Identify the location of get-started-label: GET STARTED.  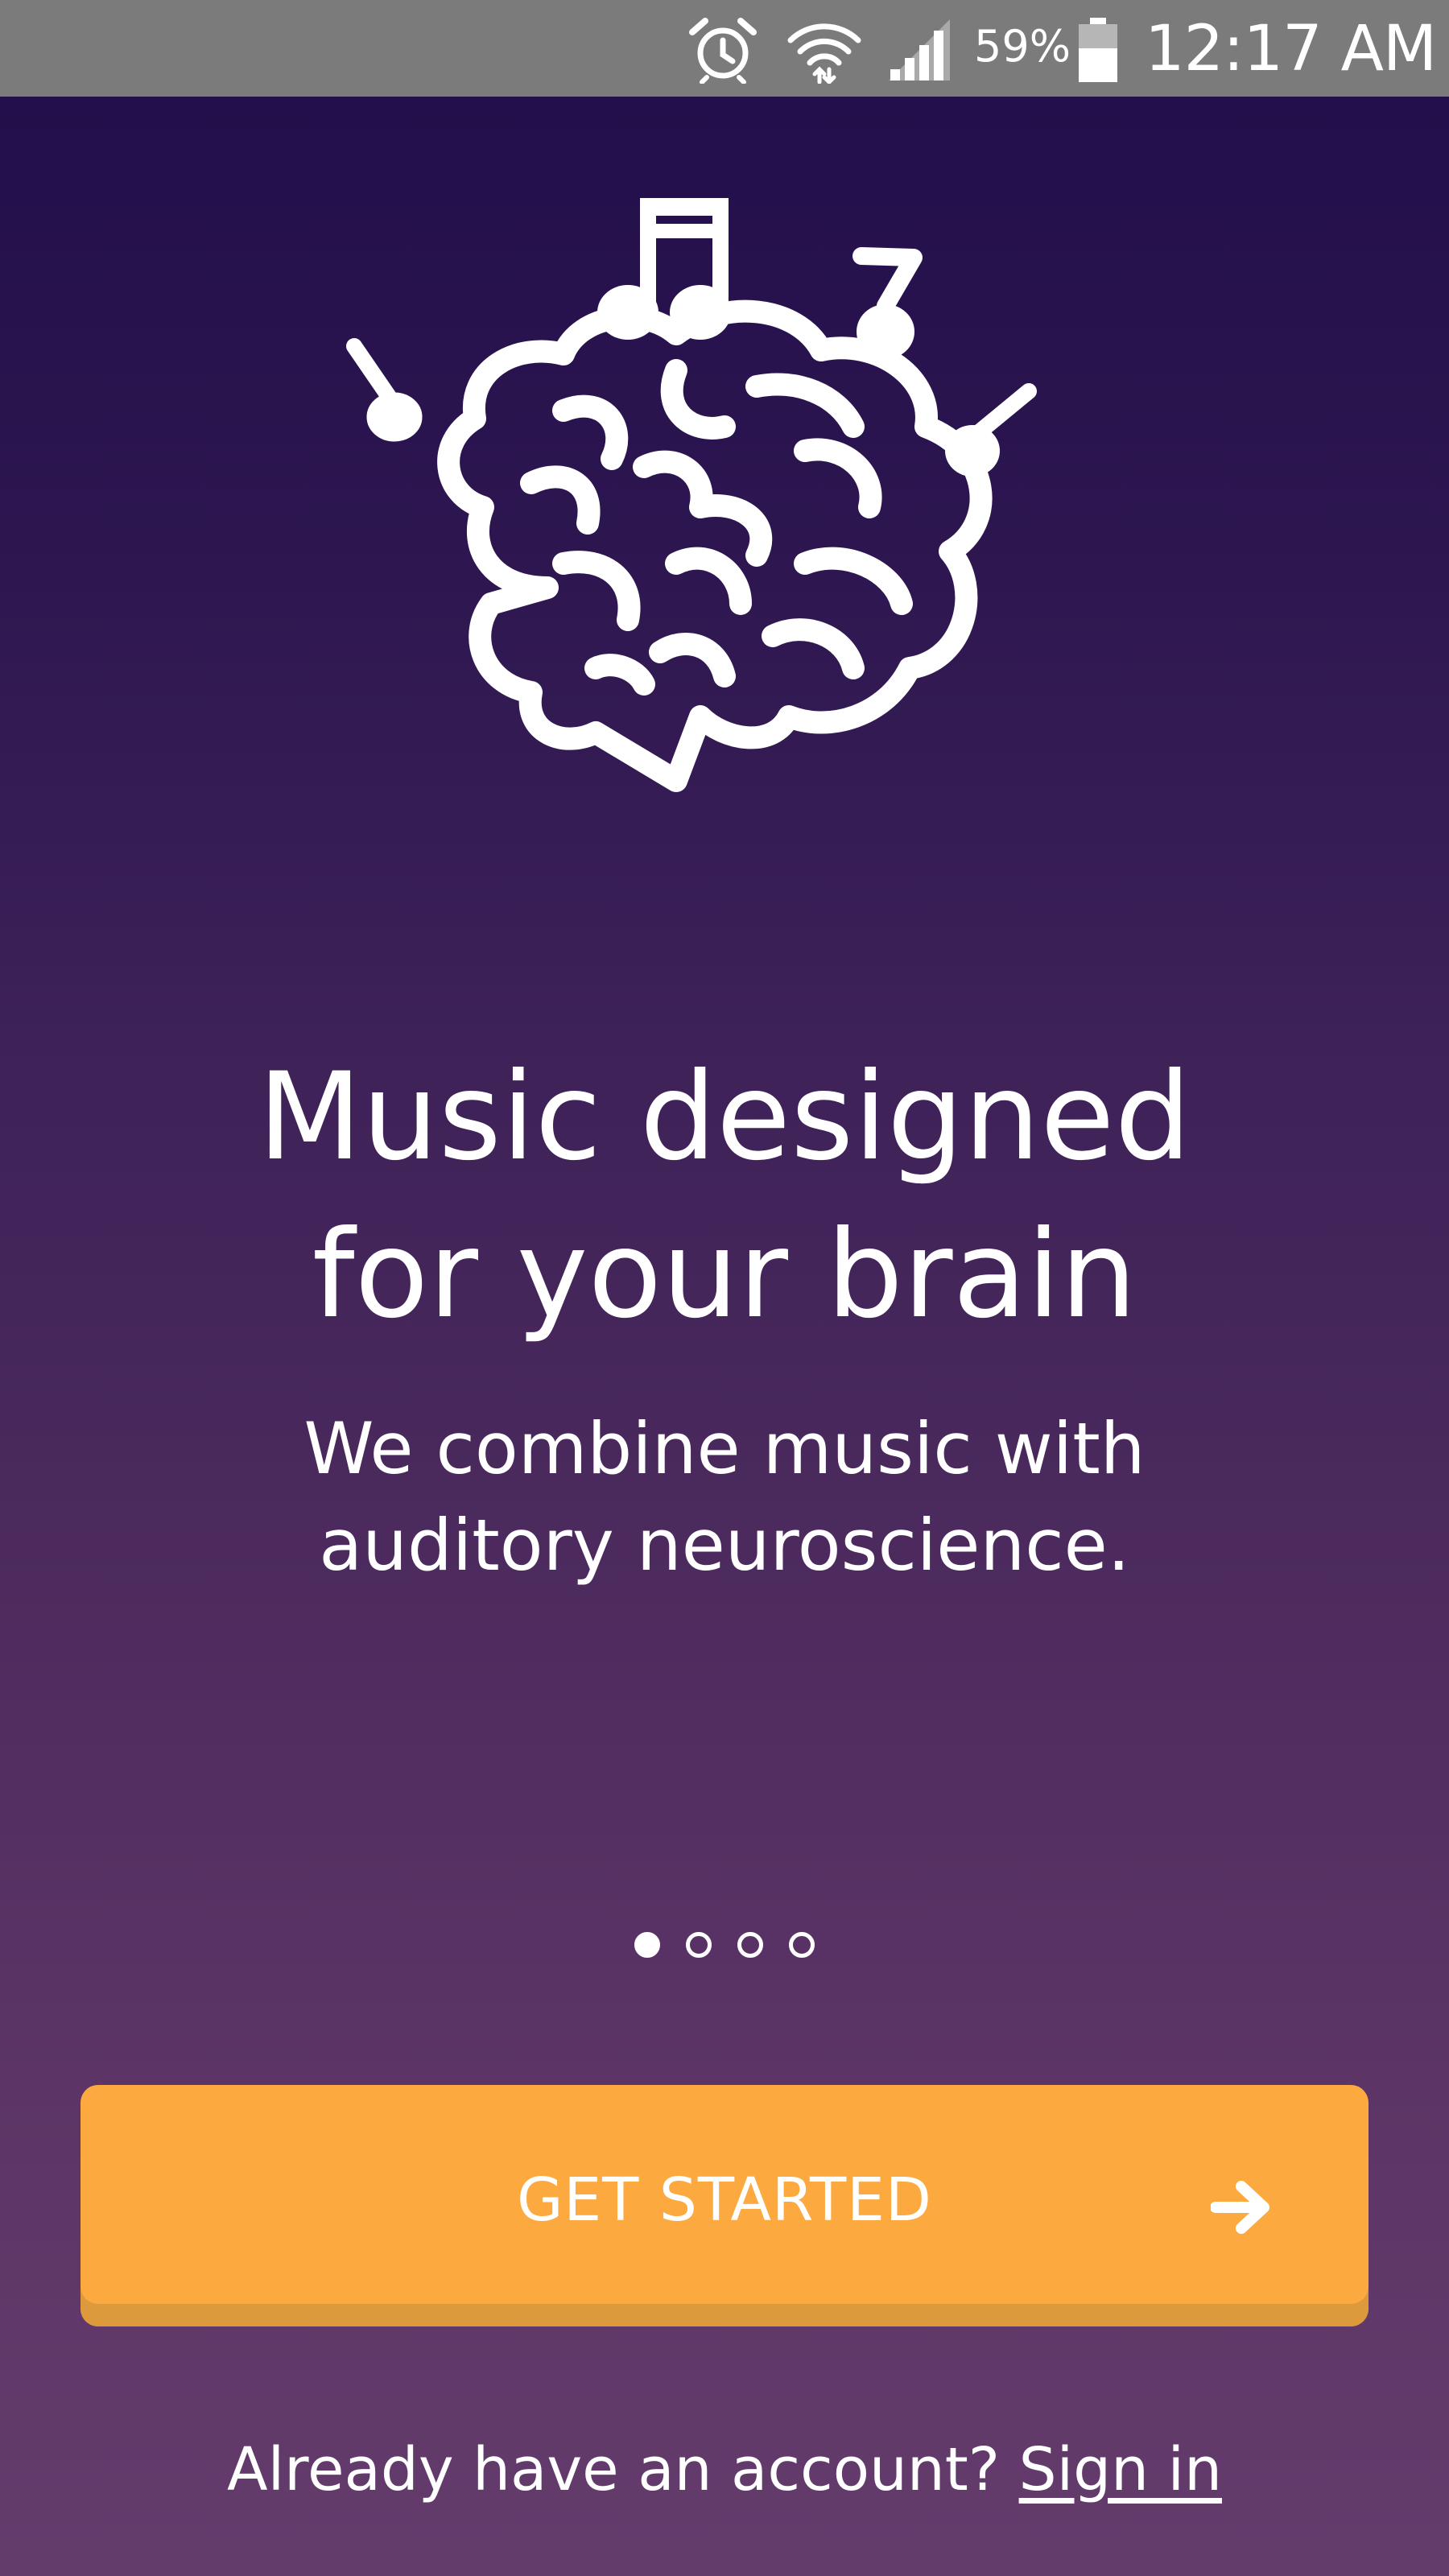
(724, 2200).